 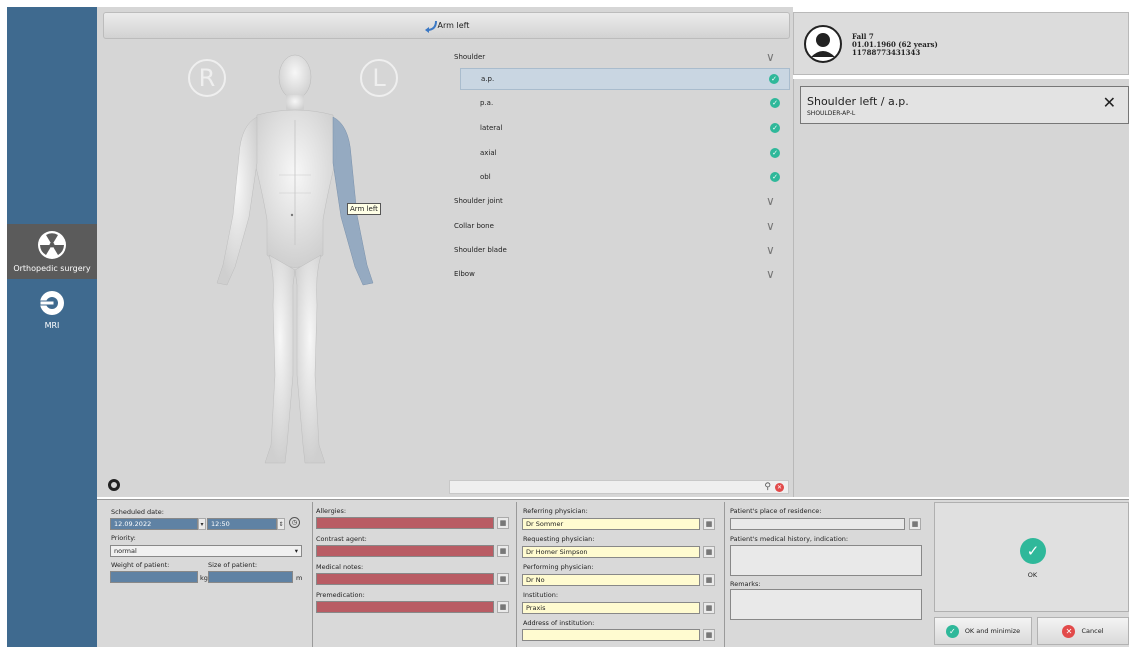 I want to click on list-item: Shoulder ∨, so click(x=618, y=57).